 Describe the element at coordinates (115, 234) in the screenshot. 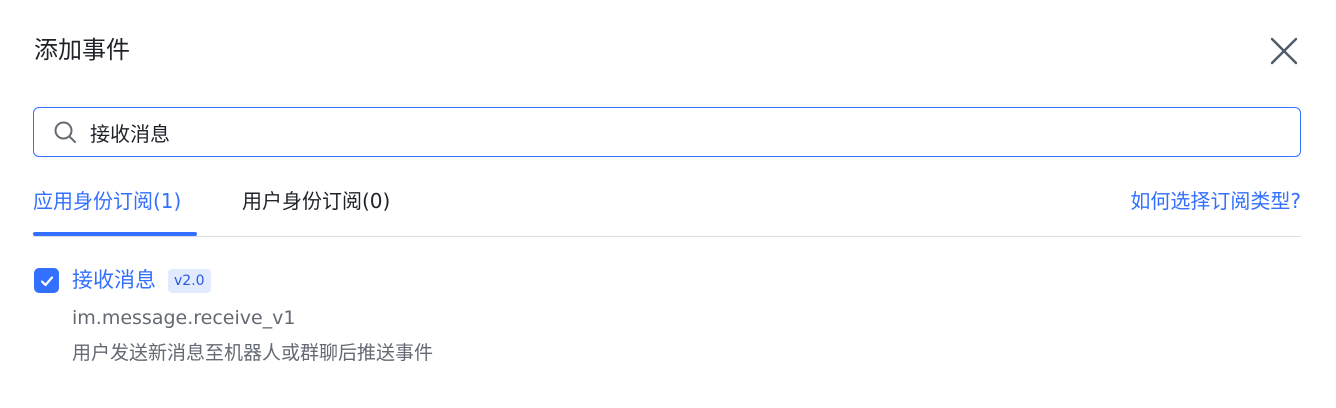

I see `active-tab-indicator` at that location.